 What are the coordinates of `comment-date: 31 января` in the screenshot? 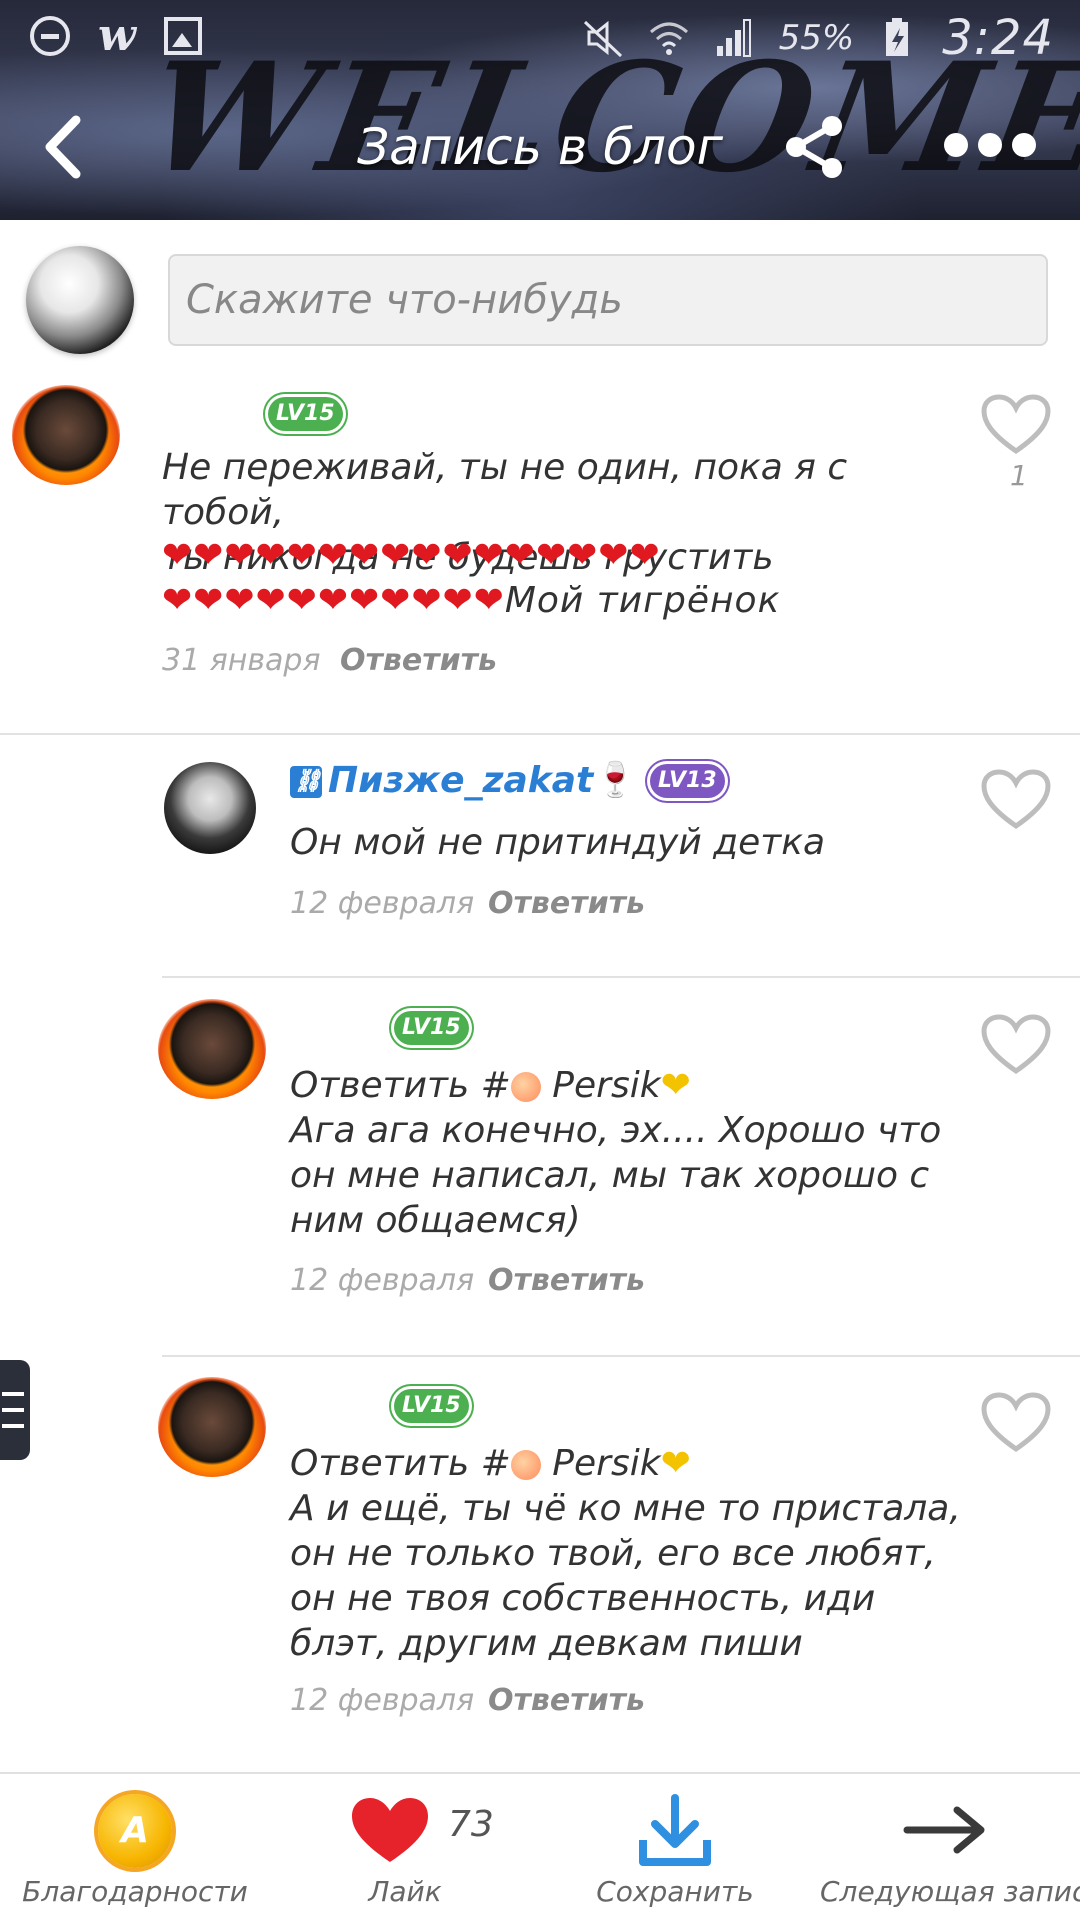 It's located at (241, 660).